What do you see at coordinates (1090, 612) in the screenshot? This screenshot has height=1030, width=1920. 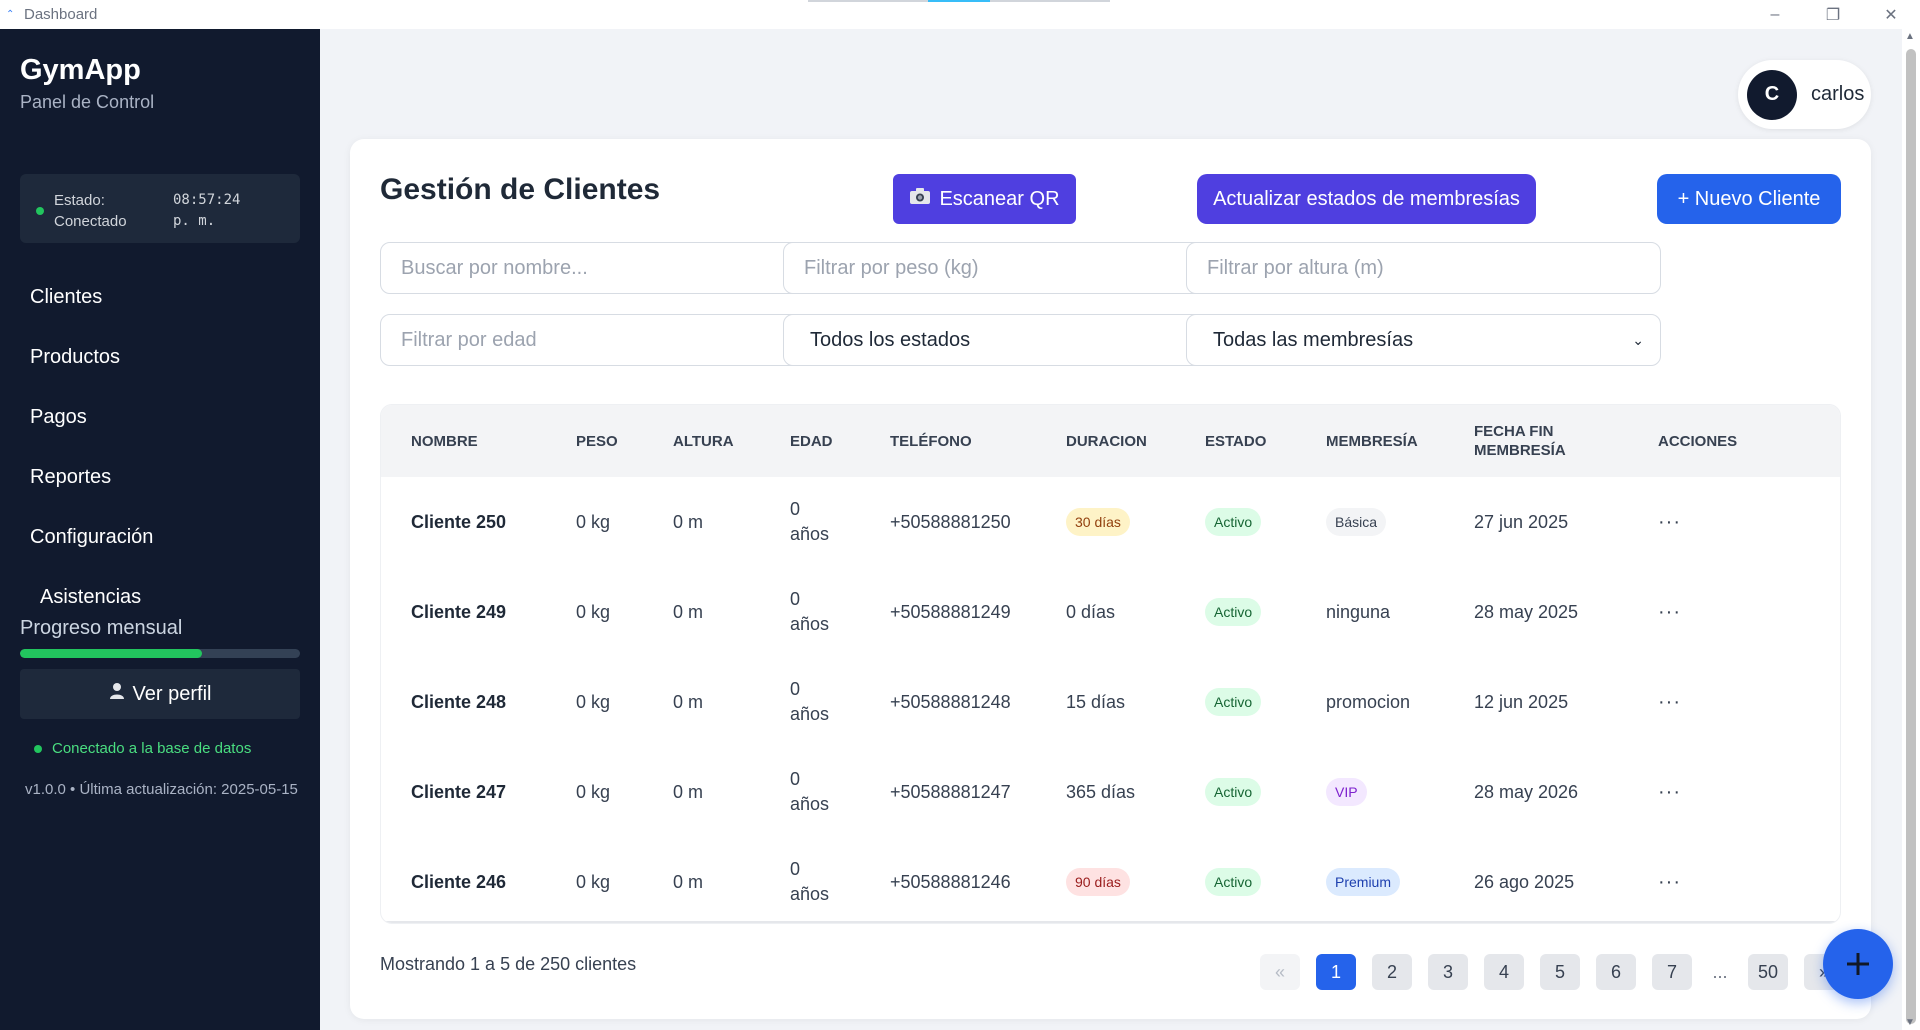 I see `cell-duration: 0 días` at bounding box center [1090, 612].